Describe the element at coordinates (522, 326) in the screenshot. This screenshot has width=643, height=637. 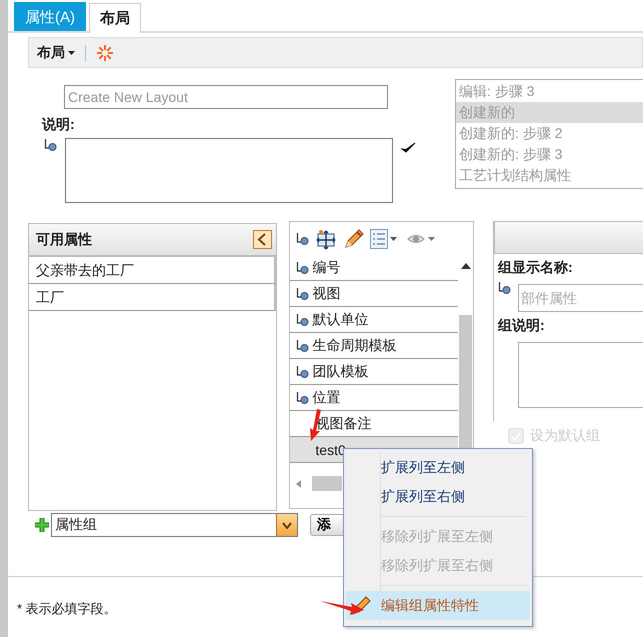
I see `group-description-label: 组说明:` at that location.